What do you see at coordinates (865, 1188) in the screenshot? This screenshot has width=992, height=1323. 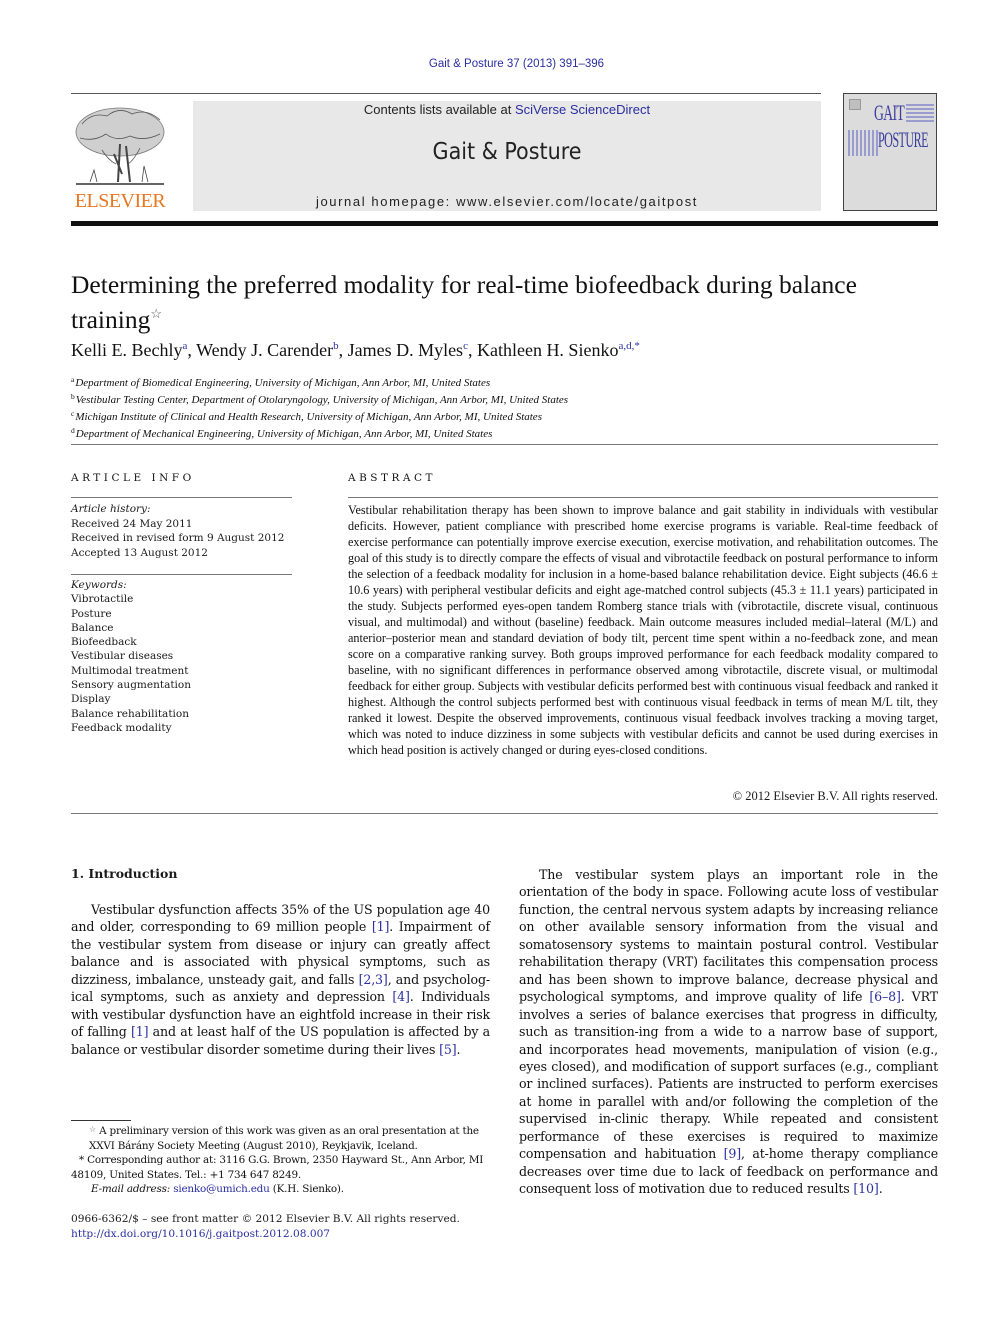 I see `citation-link: [10]` at bounding box center [865, 1188].